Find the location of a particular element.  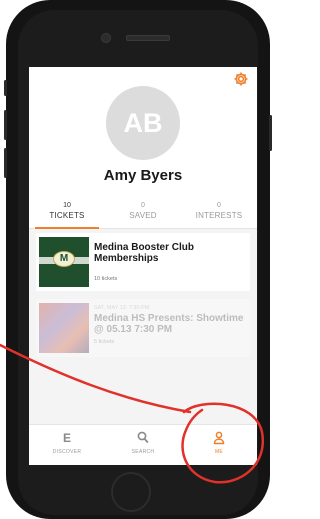

tab-label: TICKETS is located at coordinates (67, 215).